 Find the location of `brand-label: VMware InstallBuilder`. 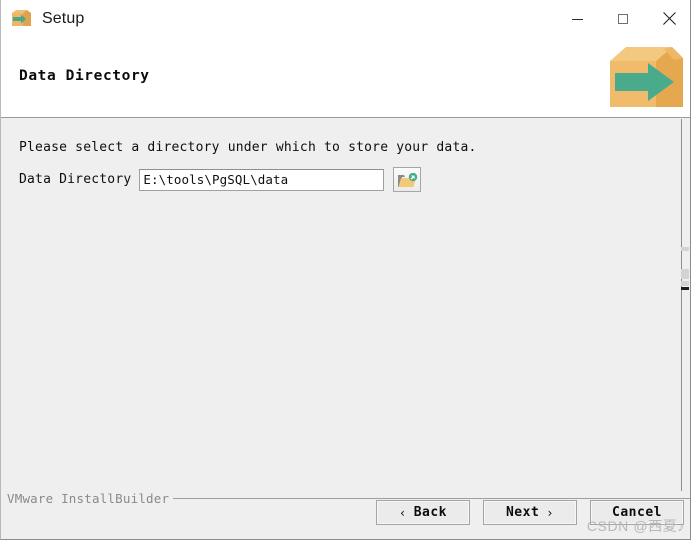

brand-label: VMware InstallBuilder is located at coordinates (88, 498).